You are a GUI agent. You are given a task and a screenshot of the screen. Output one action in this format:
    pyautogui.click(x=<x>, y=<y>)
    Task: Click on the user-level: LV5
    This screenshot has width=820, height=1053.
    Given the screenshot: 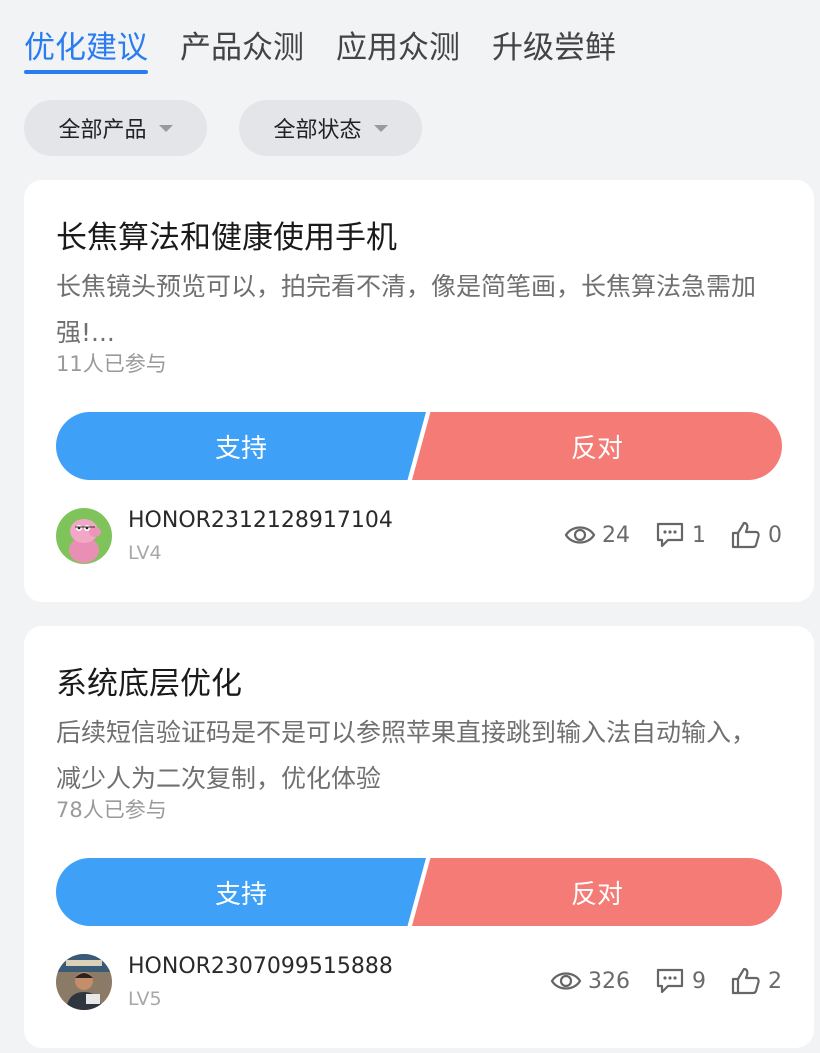 What is the action you would take?
    pyautogui.click(x=145, y=999)
    